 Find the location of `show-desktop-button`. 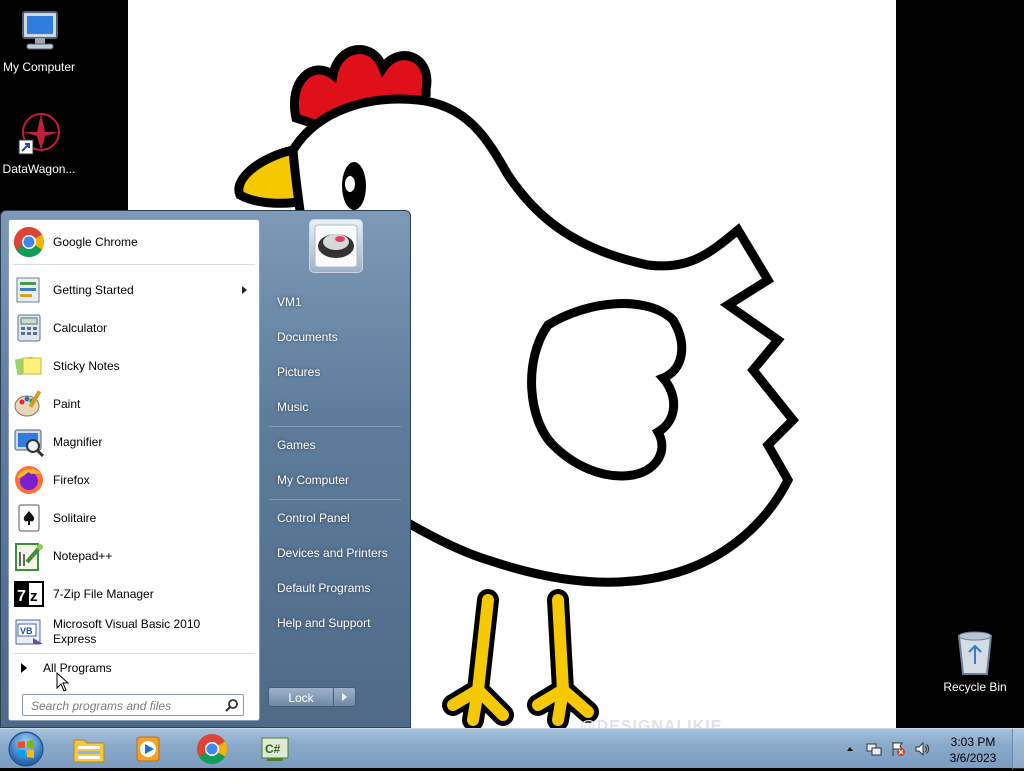

show-desktop-button is located at coordinates (1018, 749).